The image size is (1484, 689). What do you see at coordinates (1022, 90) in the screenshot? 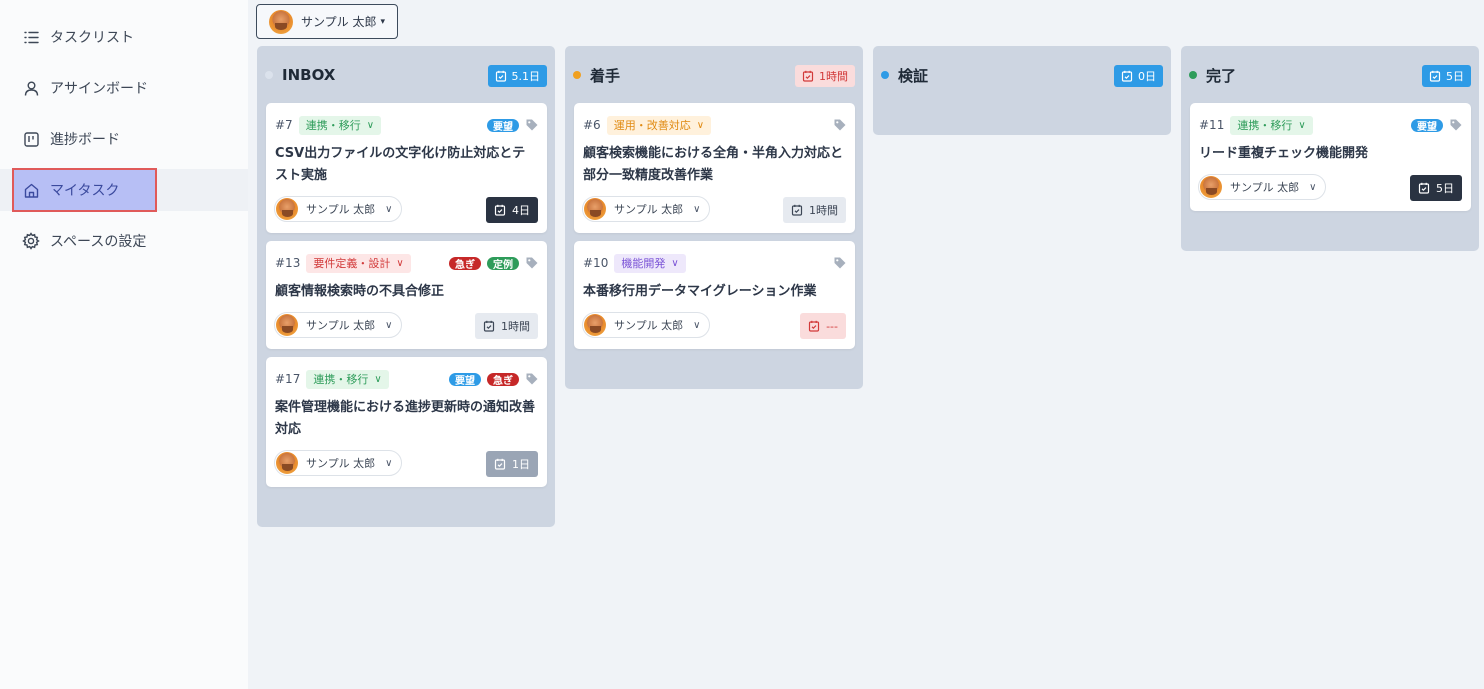
I see `column-2: 検証 0日` at bounding box center [1022, 90].